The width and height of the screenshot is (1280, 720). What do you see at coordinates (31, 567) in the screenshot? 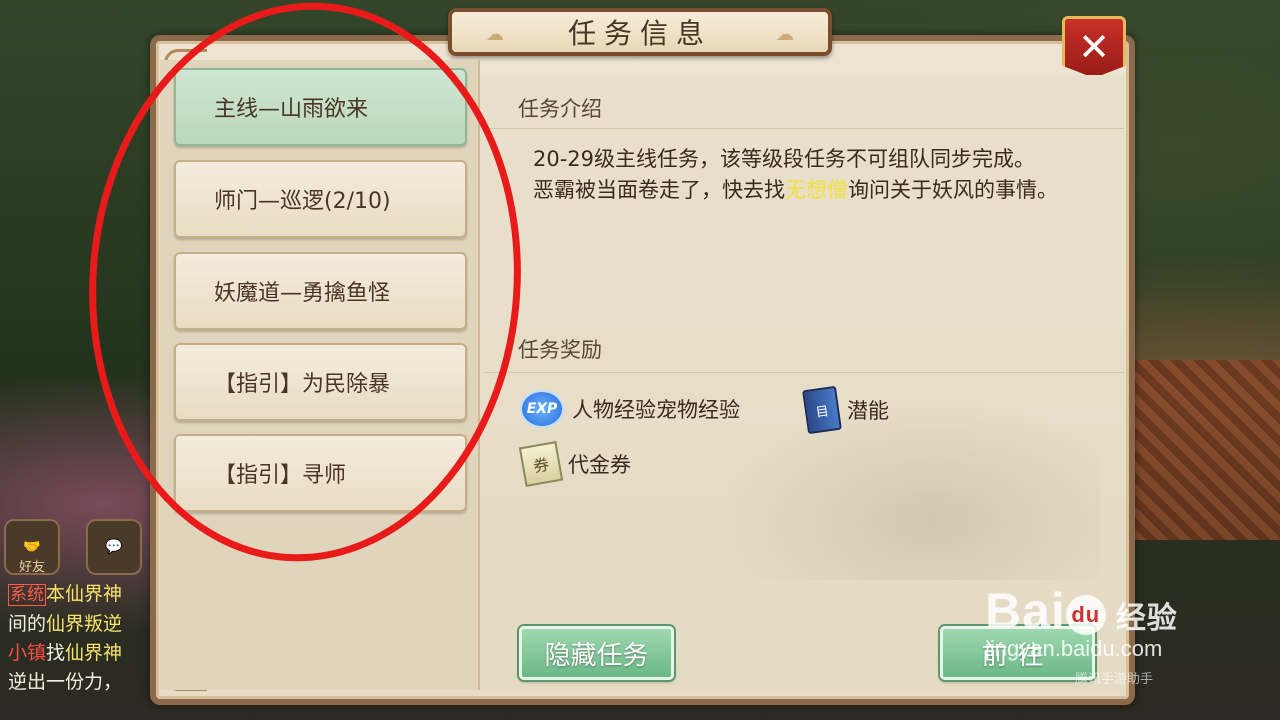
I see `friend-label: 好友` at bounding box center [31, 567].